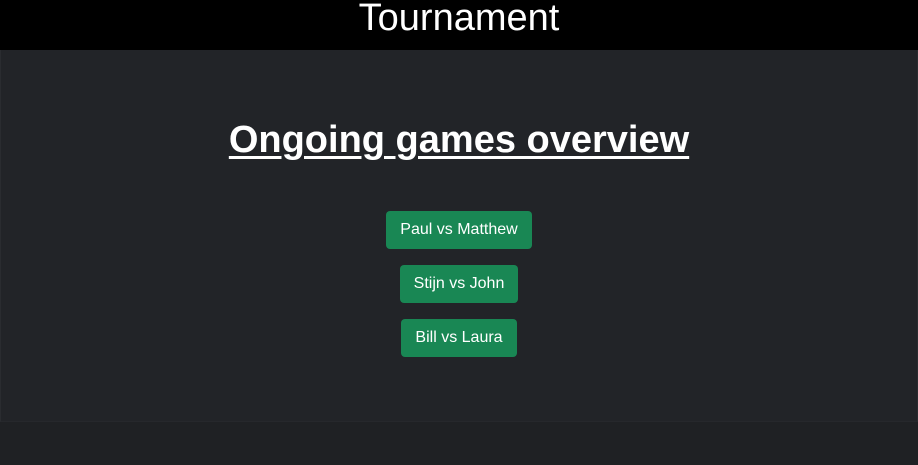 This screenshot has height=465, width=918. Describe the element at coordinates (459, 230) in the screenshot. I see `game-button-paul-vs-matthew: Paul vs Matthew` at that location.